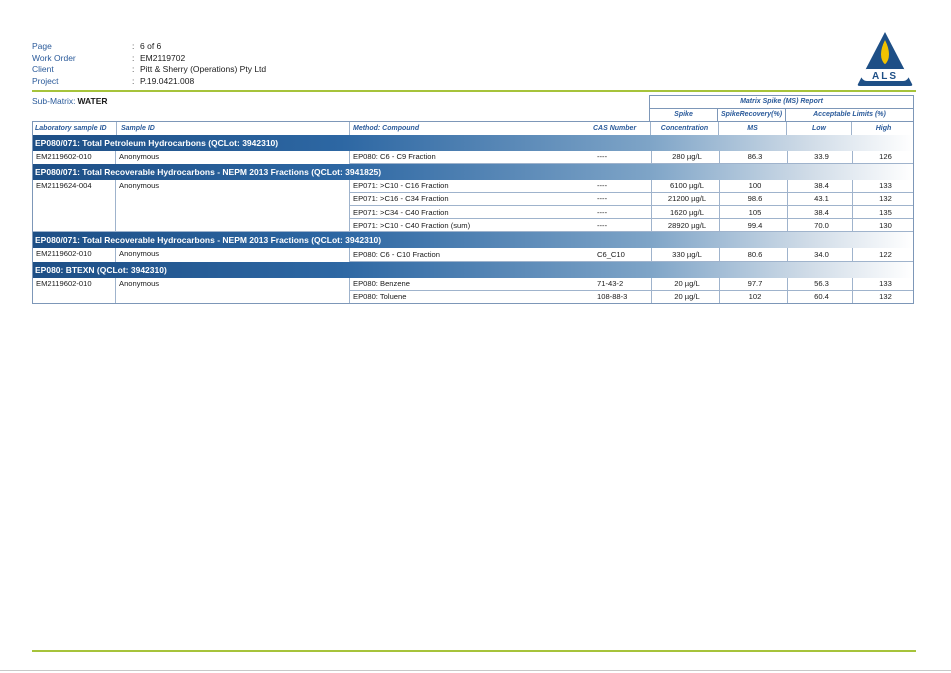 The width and height of the screenshot is (951, 673). Describe the element at coordinates (685, 212) in the screenshot. I see `concentration-cell: 1620 µg/L` at that location.